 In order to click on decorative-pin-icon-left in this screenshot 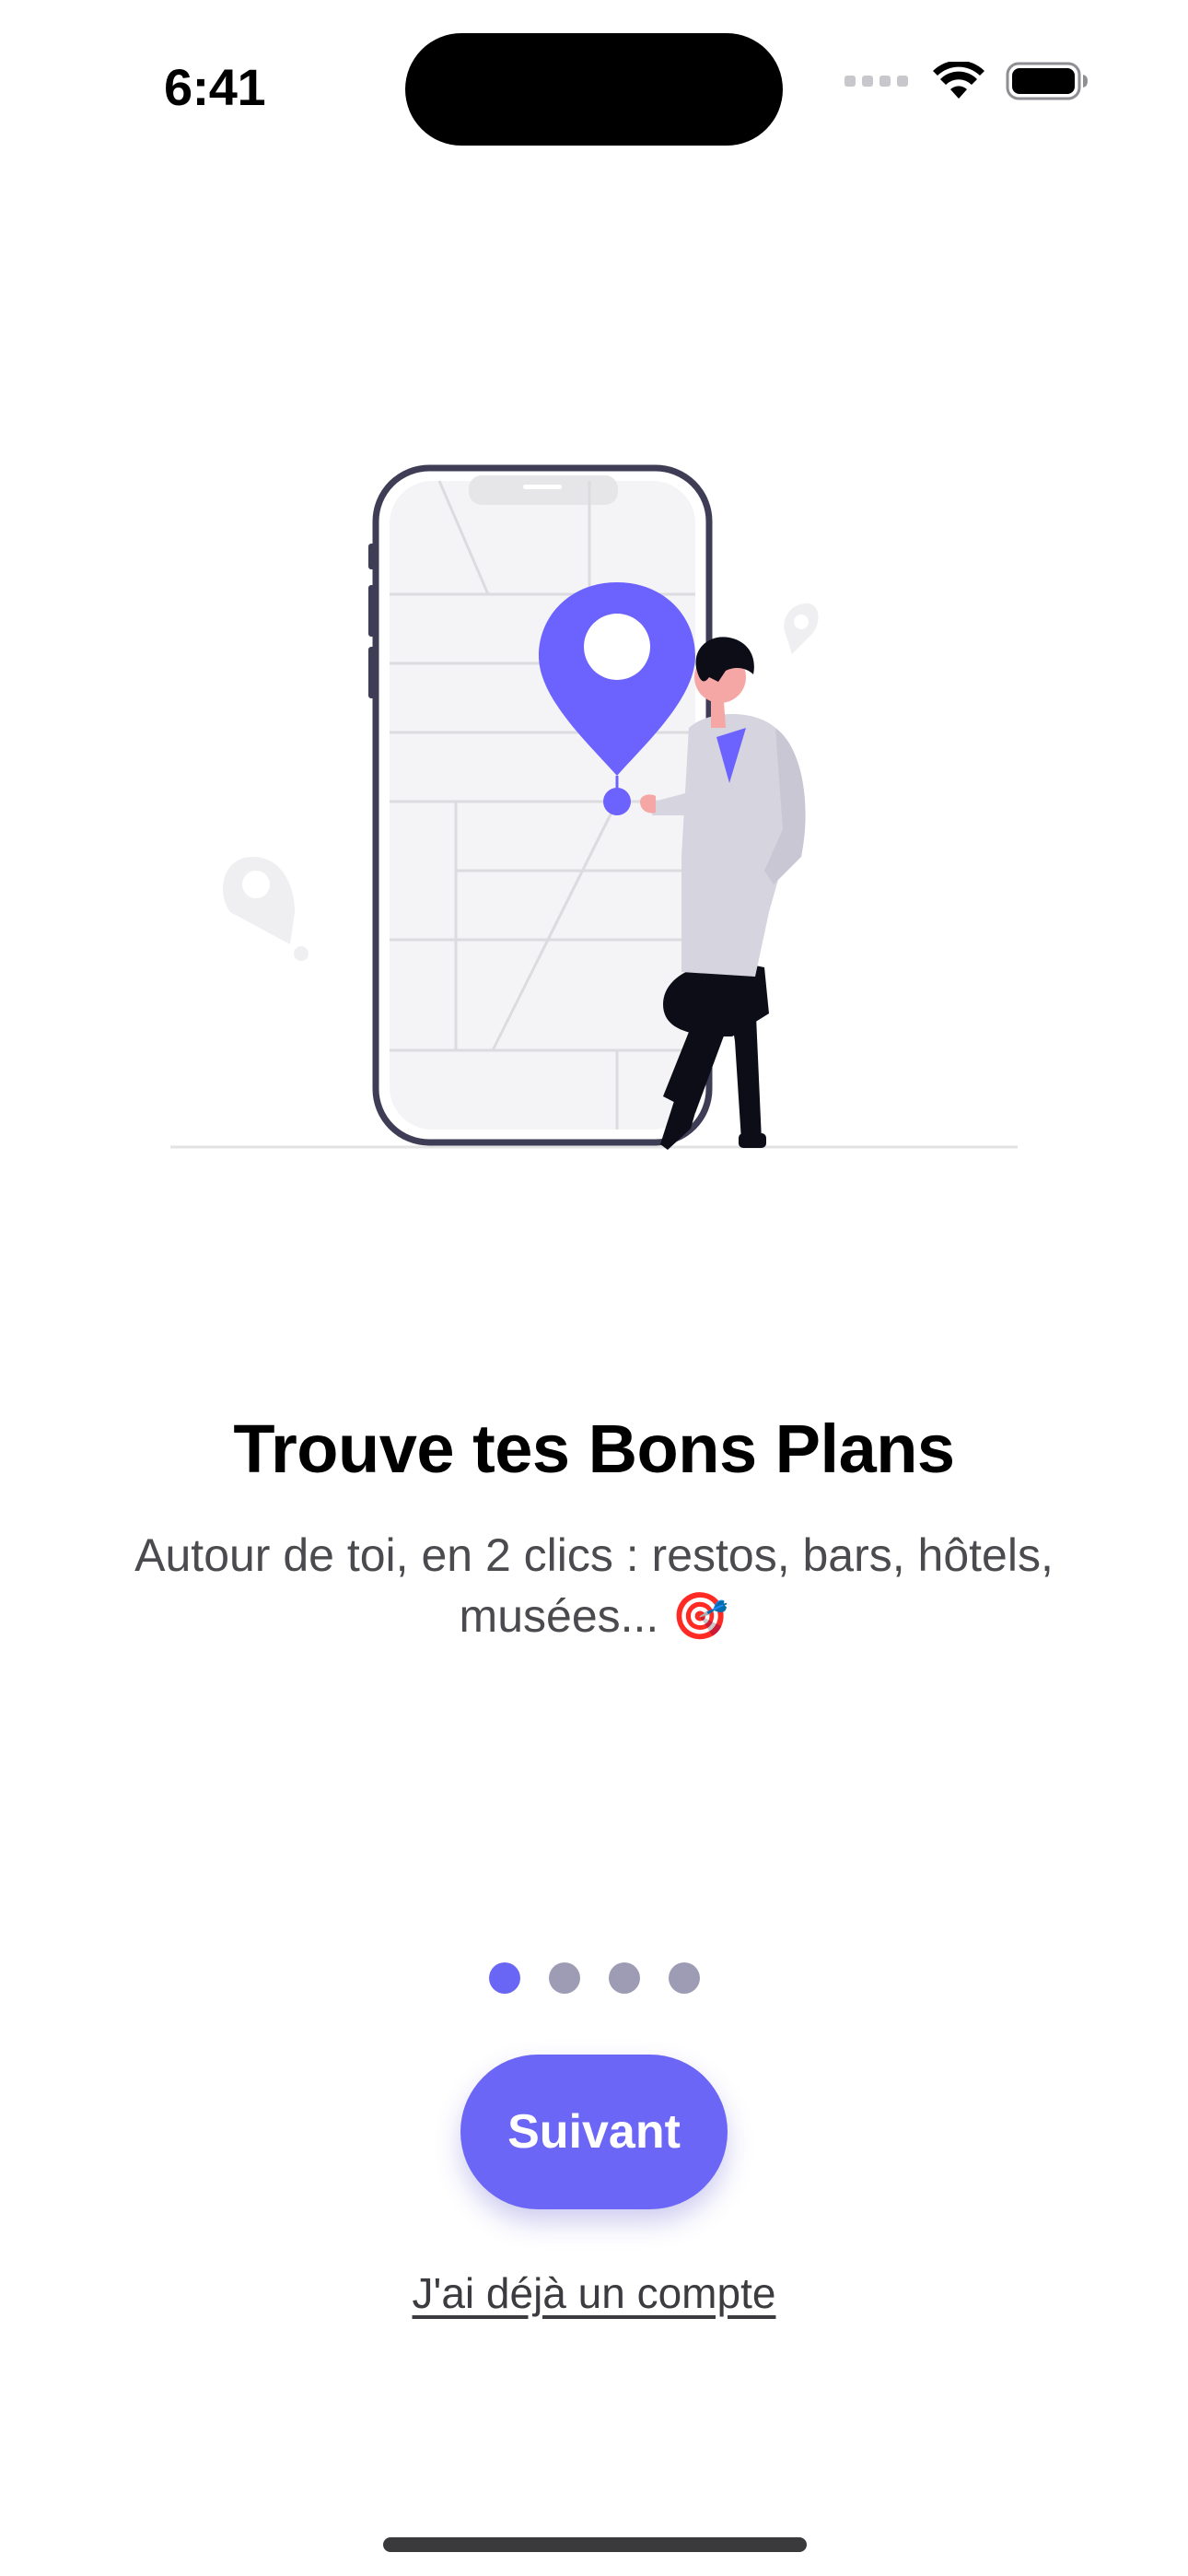, I will do `click(266, 909)`.